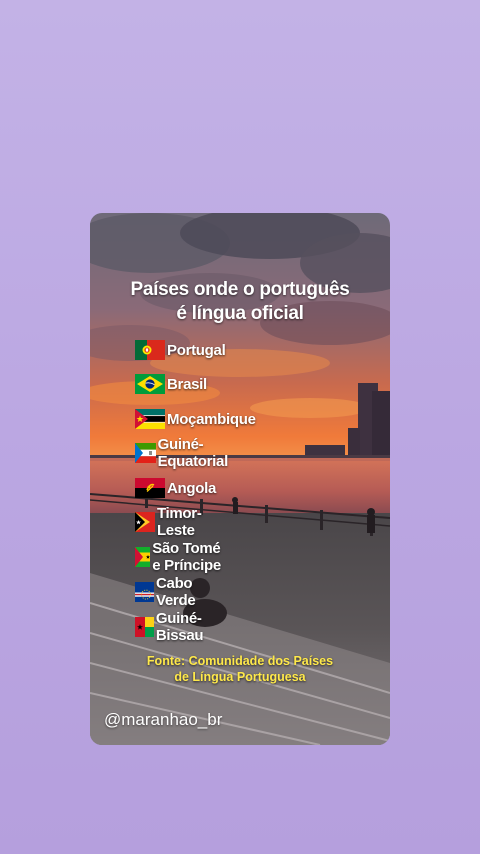 The width and height of the screenshot is (480, 854). Describe the element at coordinates (150, 350) in the screenshot. I see `portugal-flag-icon` at that location.